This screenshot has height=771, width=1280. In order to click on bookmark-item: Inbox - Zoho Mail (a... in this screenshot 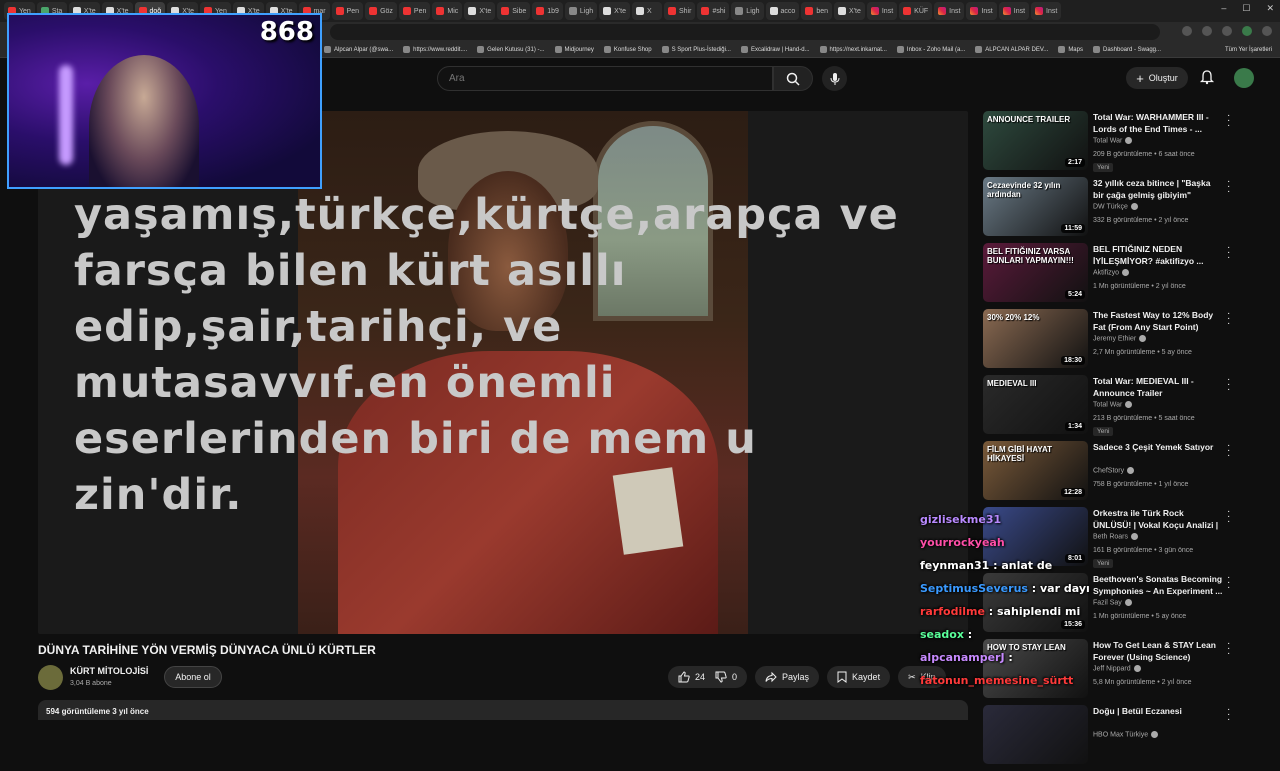, I will do `click(930, 49)`.